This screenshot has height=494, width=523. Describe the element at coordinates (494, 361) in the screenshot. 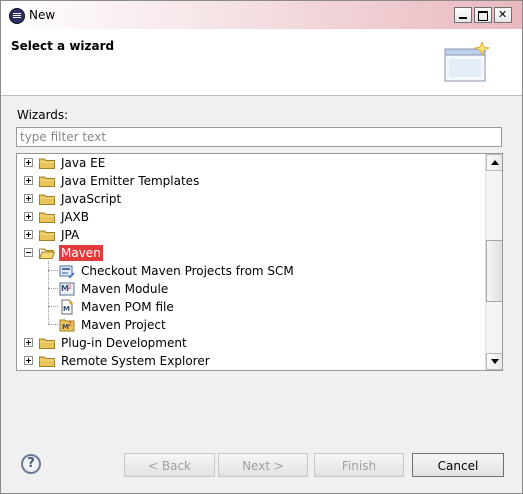

I see `scroll-down-button` at that location.